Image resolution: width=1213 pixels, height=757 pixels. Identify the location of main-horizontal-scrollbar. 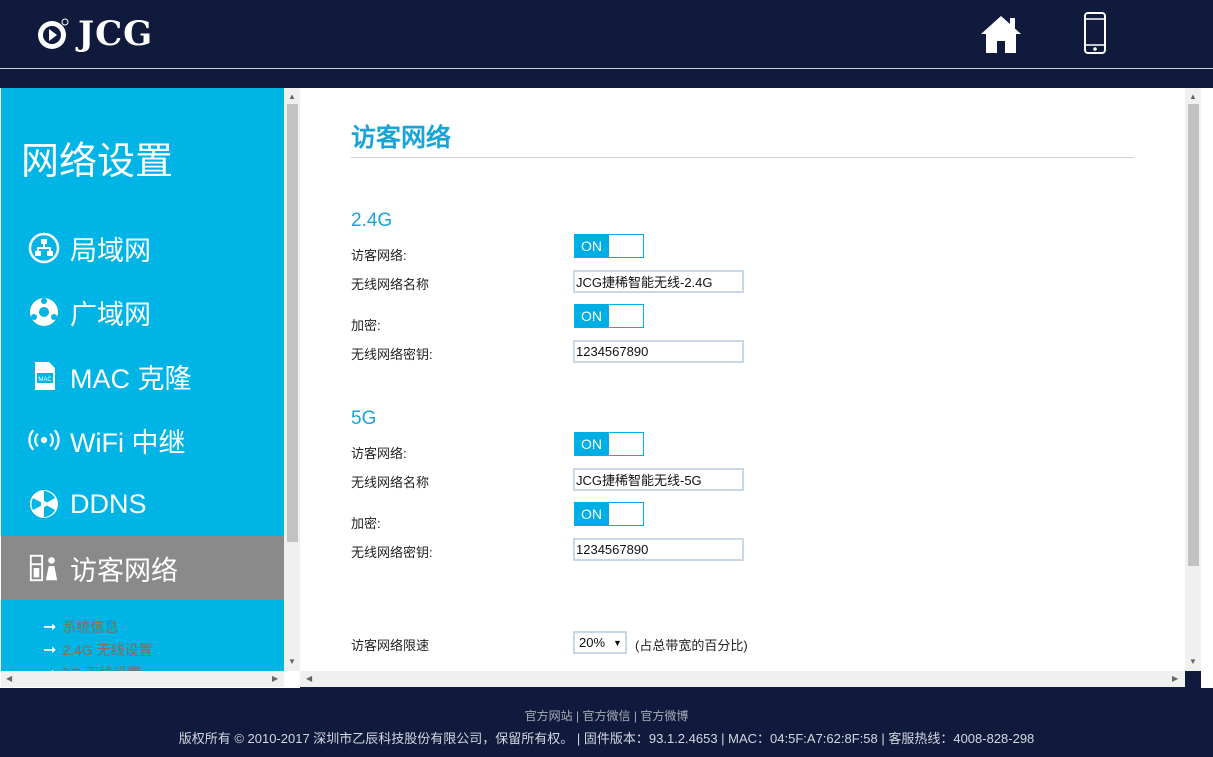
(742, 679).